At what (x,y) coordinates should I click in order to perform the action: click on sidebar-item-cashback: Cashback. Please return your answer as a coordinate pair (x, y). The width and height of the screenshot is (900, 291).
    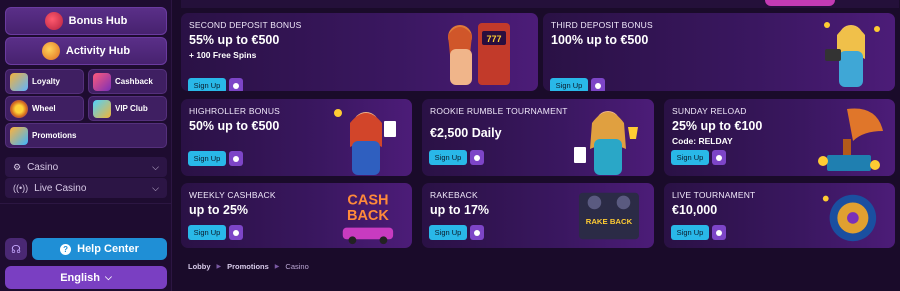
    Looking at the image, I should click on (127, 81).